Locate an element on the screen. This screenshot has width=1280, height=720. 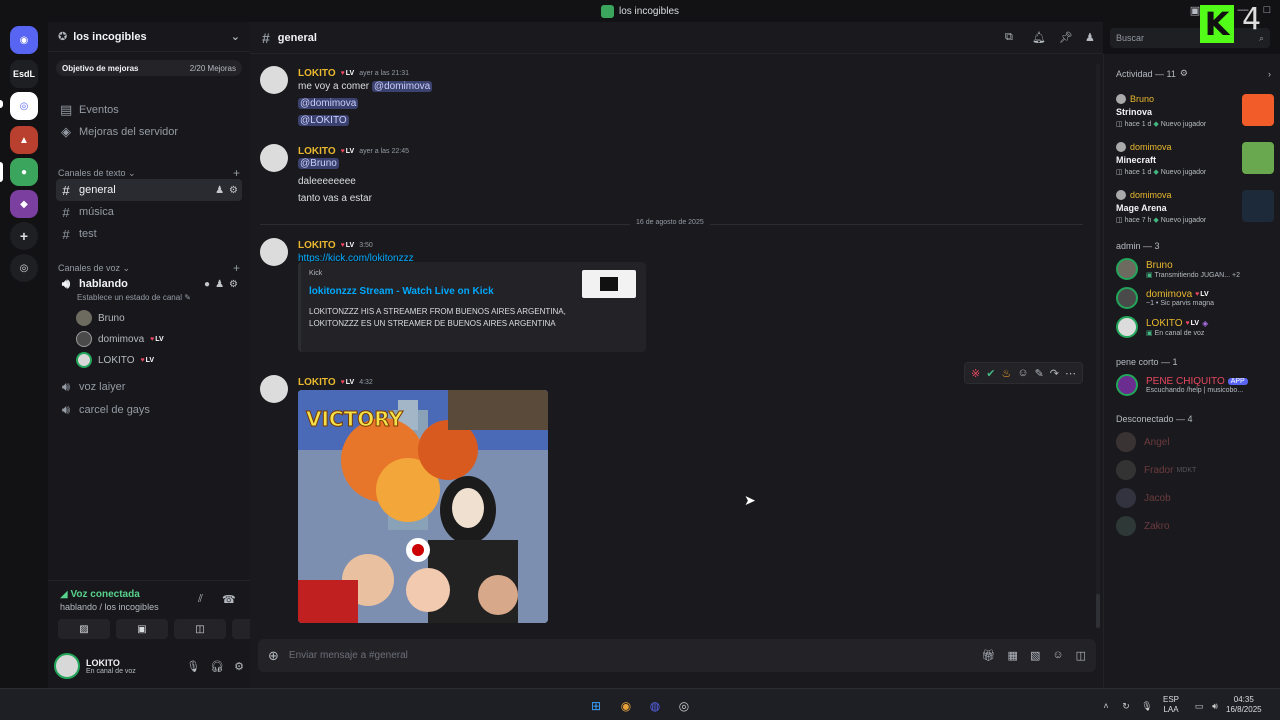
voice-location: hablando / los incogibles is located at coordinates (109, 607).